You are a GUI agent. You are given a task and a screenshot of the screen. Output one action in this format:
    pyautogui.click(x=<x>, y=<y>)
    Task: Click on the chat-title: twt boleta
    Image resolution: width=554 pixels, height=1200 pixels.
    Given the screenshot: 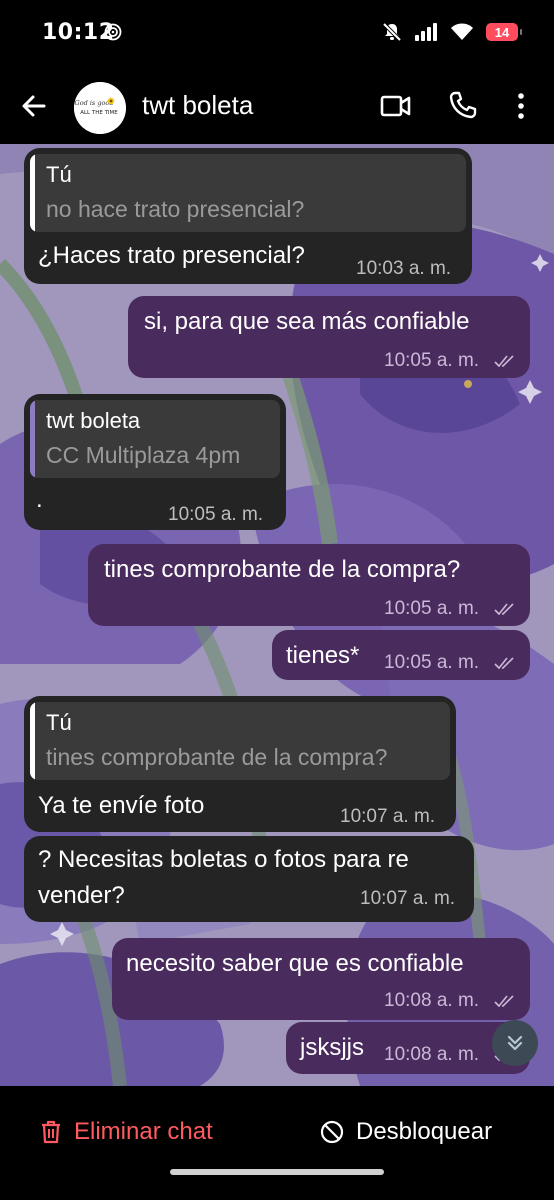 What is the action you would take?
    pyautogui.click(x=197, y=105)
    